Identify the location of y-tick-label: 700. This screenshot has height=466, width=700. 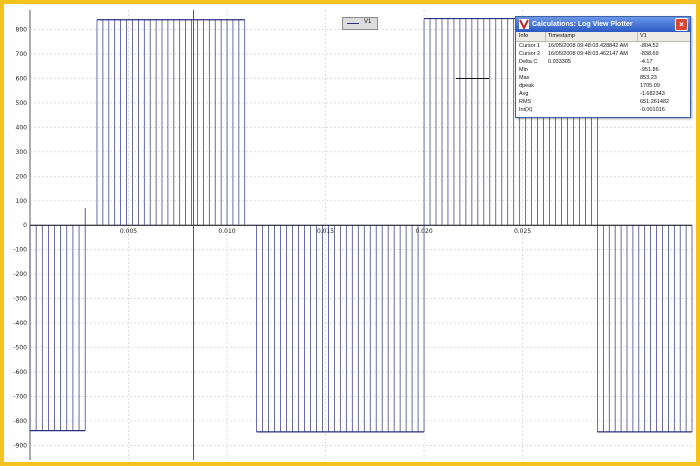
(22, 54).